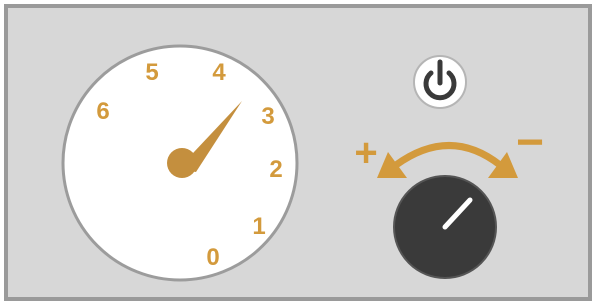  What do you see at coordinates (267, 116) in the screenshot?
I see `dial-label-3: 3` at bounding box center [267, 116].